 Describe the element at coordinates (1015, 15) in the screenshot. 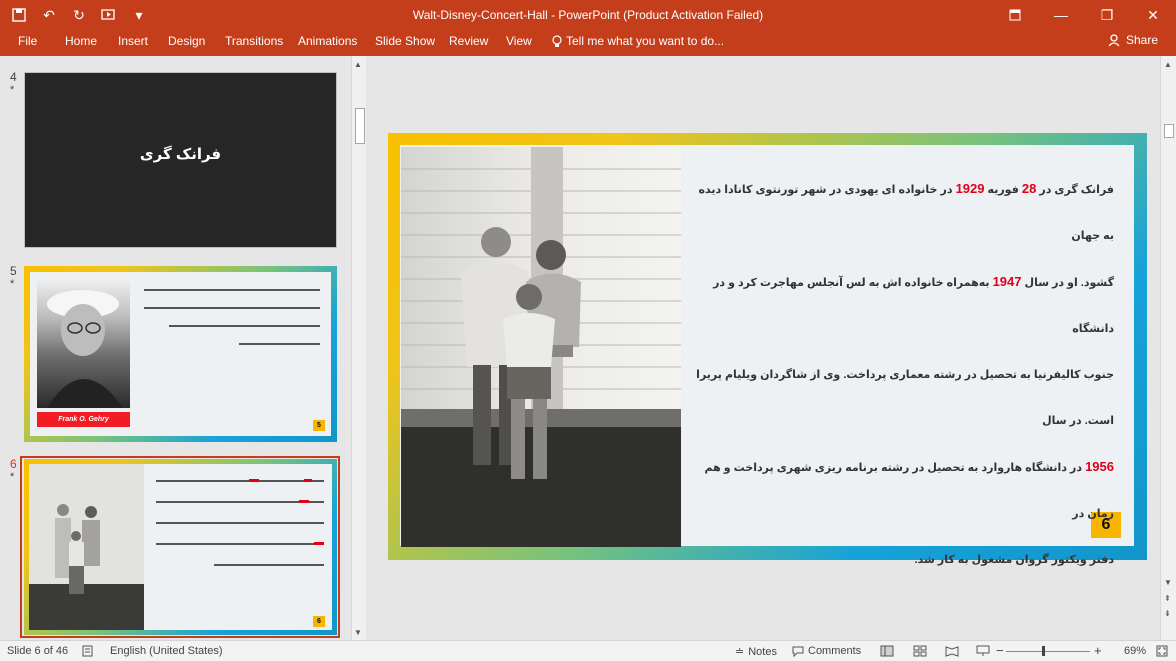

I see `restore-icon` at that location.